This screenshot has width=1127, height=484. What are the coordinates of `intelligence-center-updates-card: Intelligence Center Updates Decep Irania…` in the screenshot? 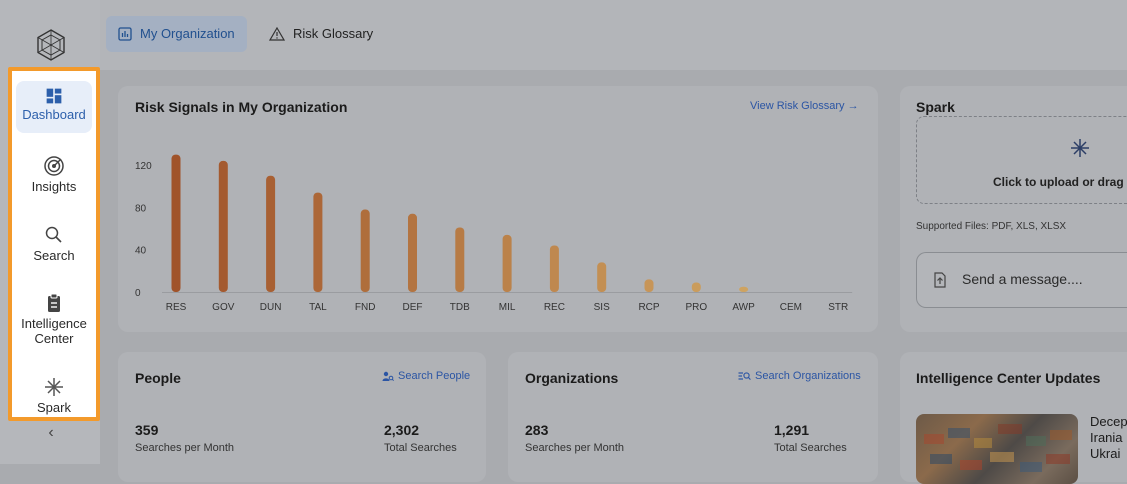 It's located at (1013, 418).